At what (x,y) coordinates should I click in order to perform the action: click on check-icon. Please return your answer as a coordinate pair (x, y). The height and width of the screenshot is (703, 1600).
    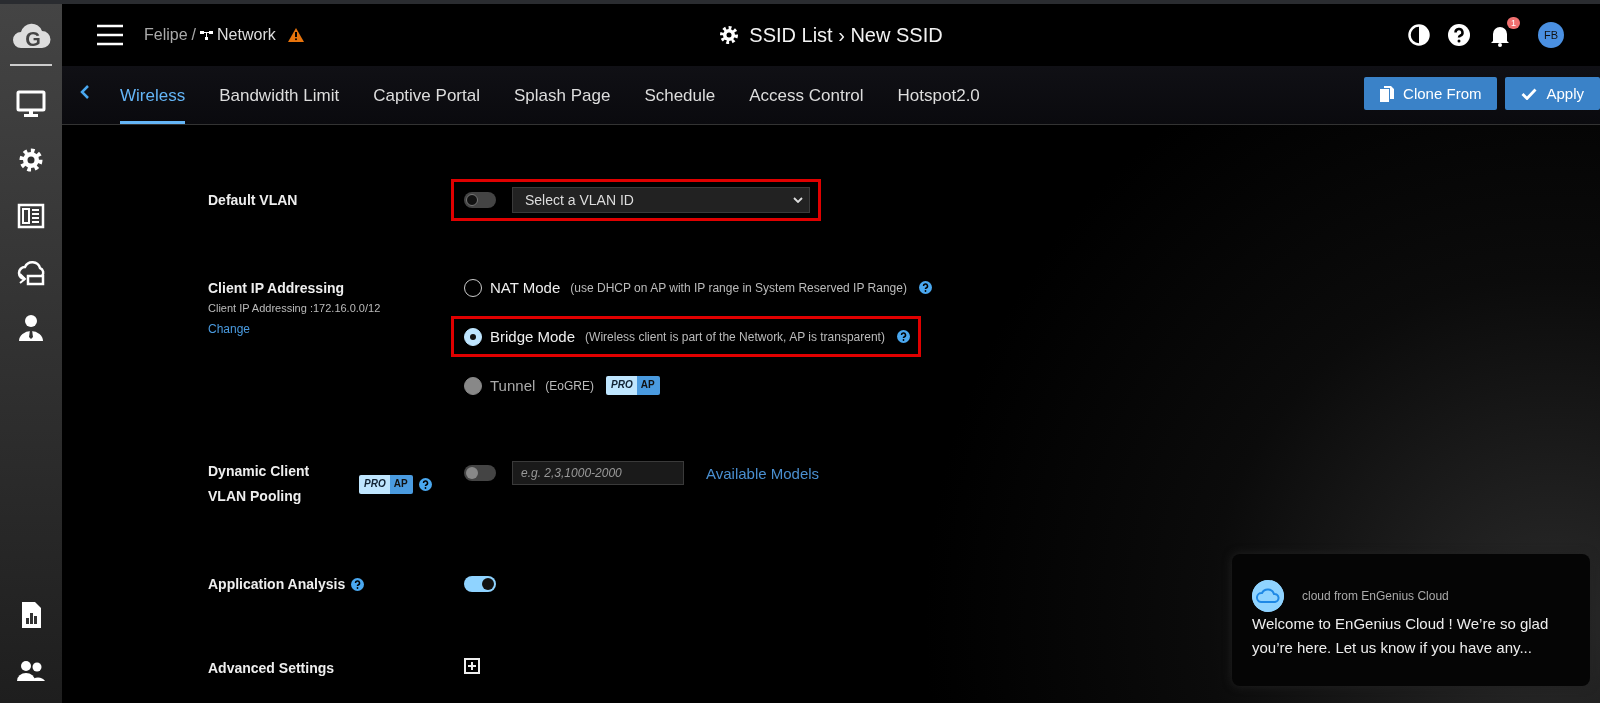
    Looking at the image, I should click on (1529, 93).